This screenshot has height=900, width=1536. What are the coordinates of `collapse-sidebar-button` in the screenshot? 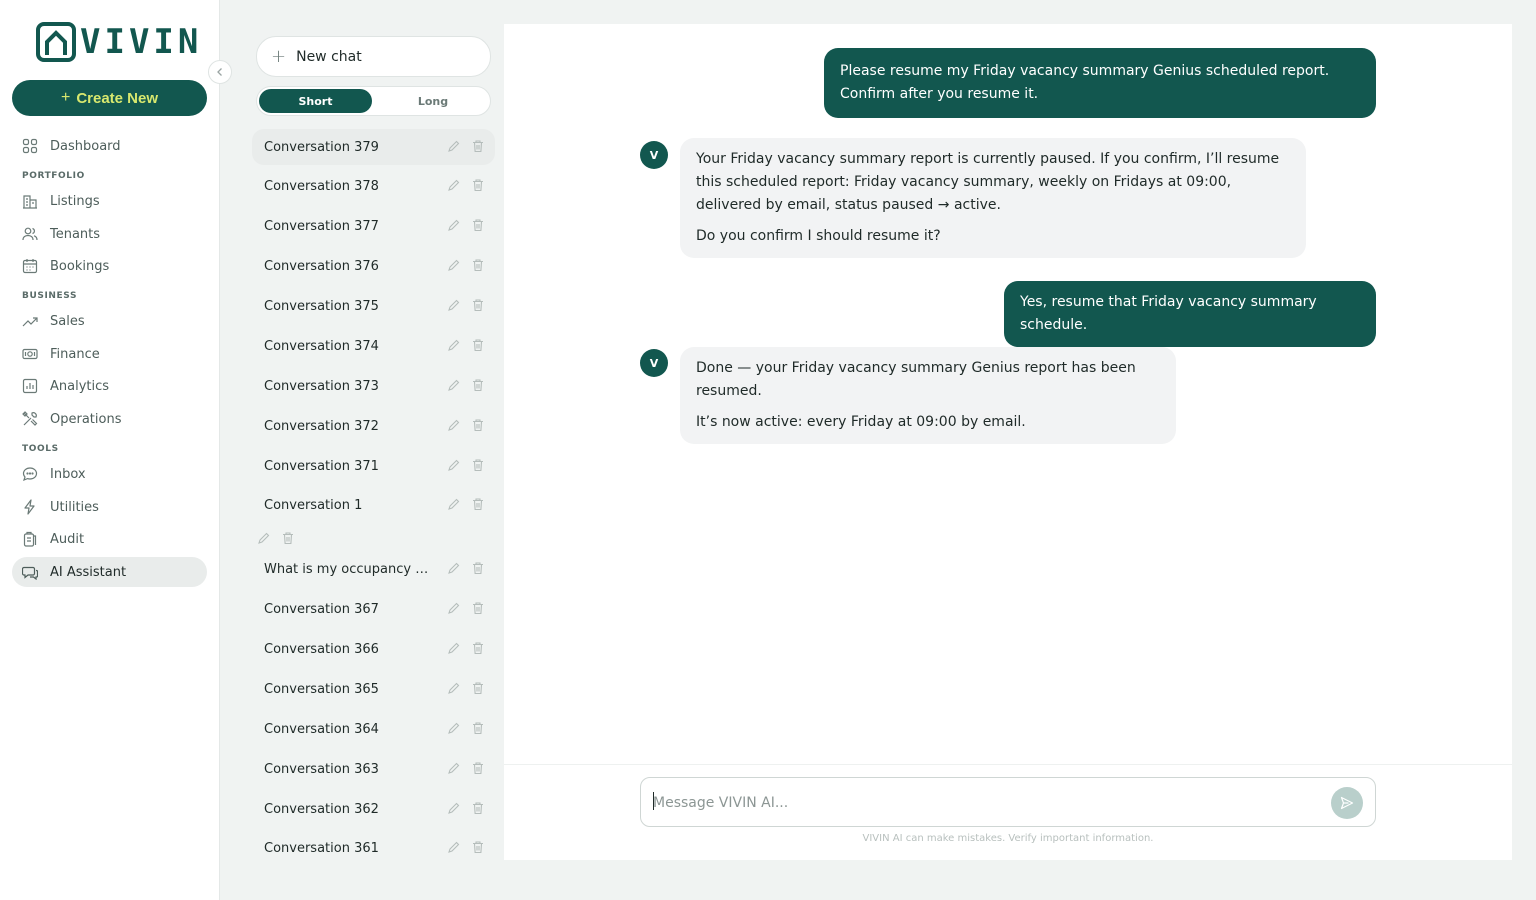 It's located at (220, 72).